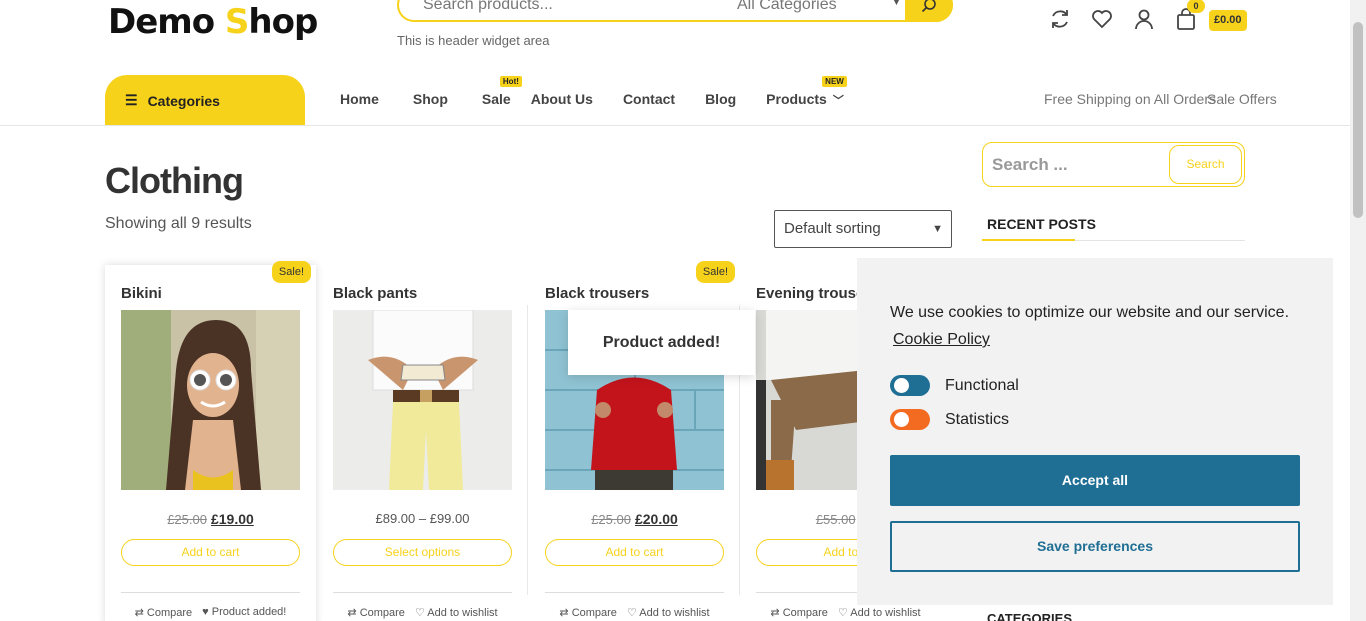 The height and width of the screenshot is (621, 1366). Describe the element at coordinates (834, 81) in the screenshot. I see `new-badge: NEW` at that location.